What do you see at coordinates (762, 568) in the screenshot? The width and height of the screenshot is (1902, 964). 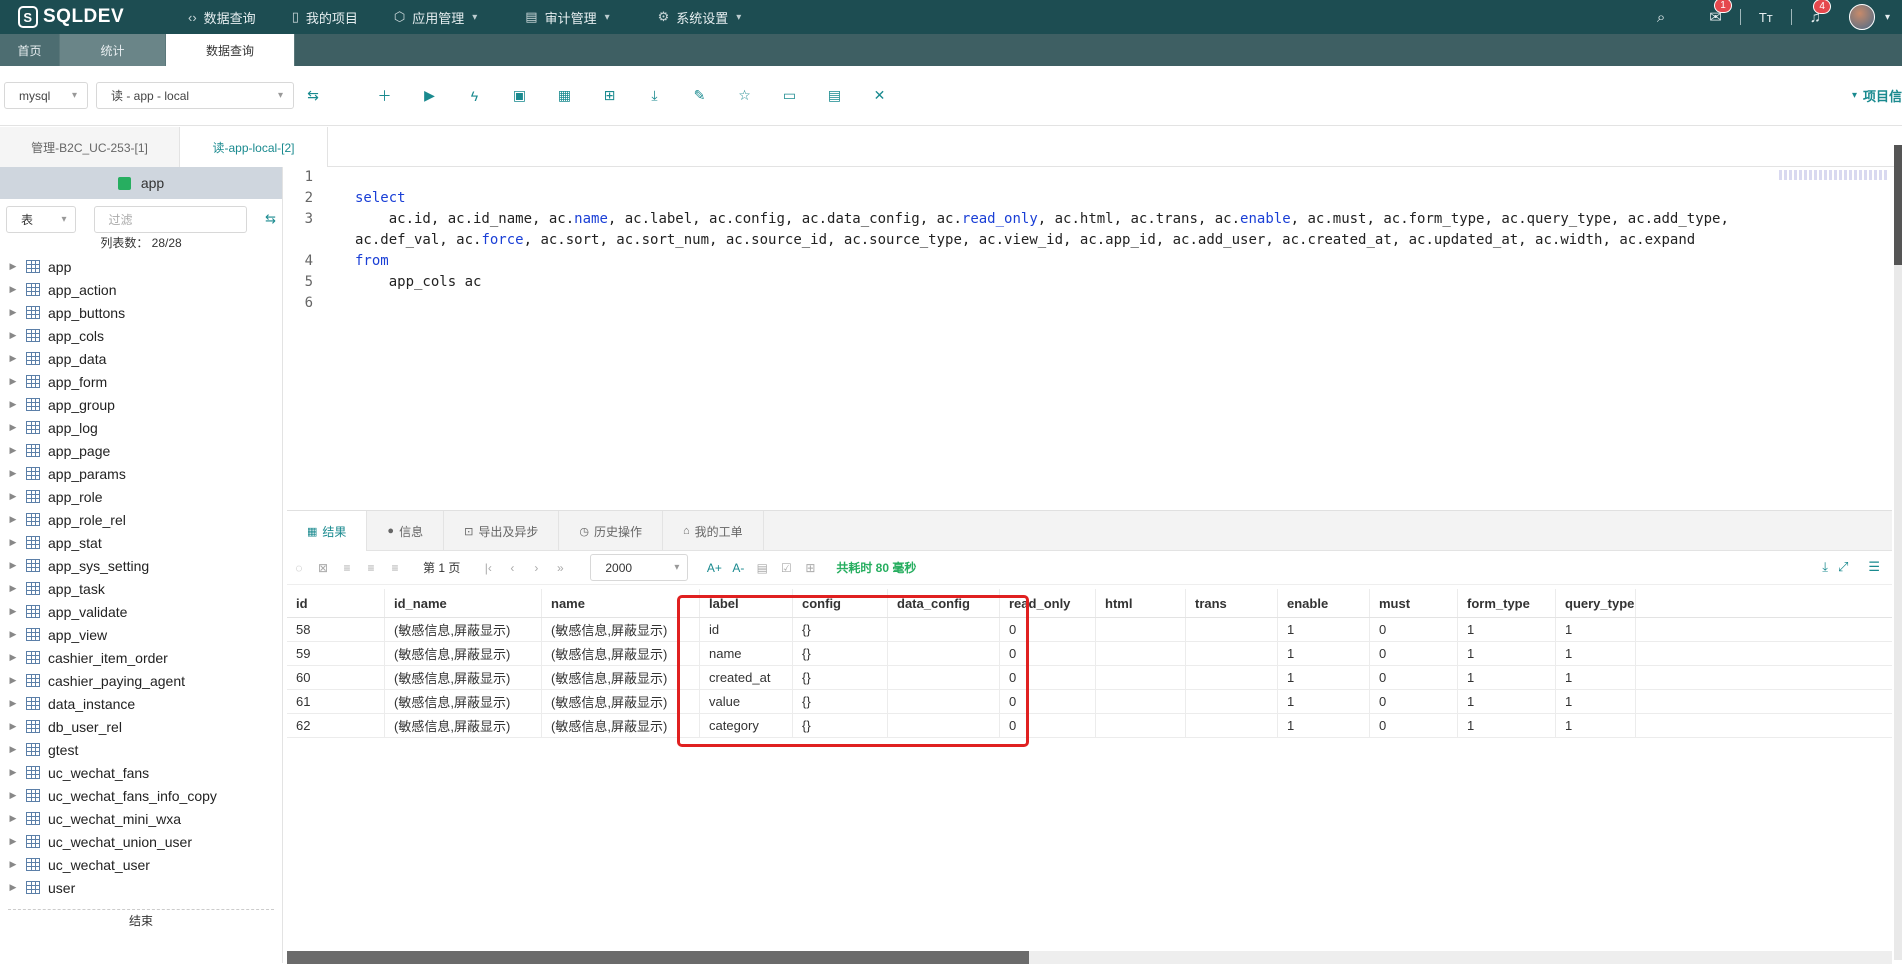 I see `format-icon: ▤` at bounding box center [762, 568].